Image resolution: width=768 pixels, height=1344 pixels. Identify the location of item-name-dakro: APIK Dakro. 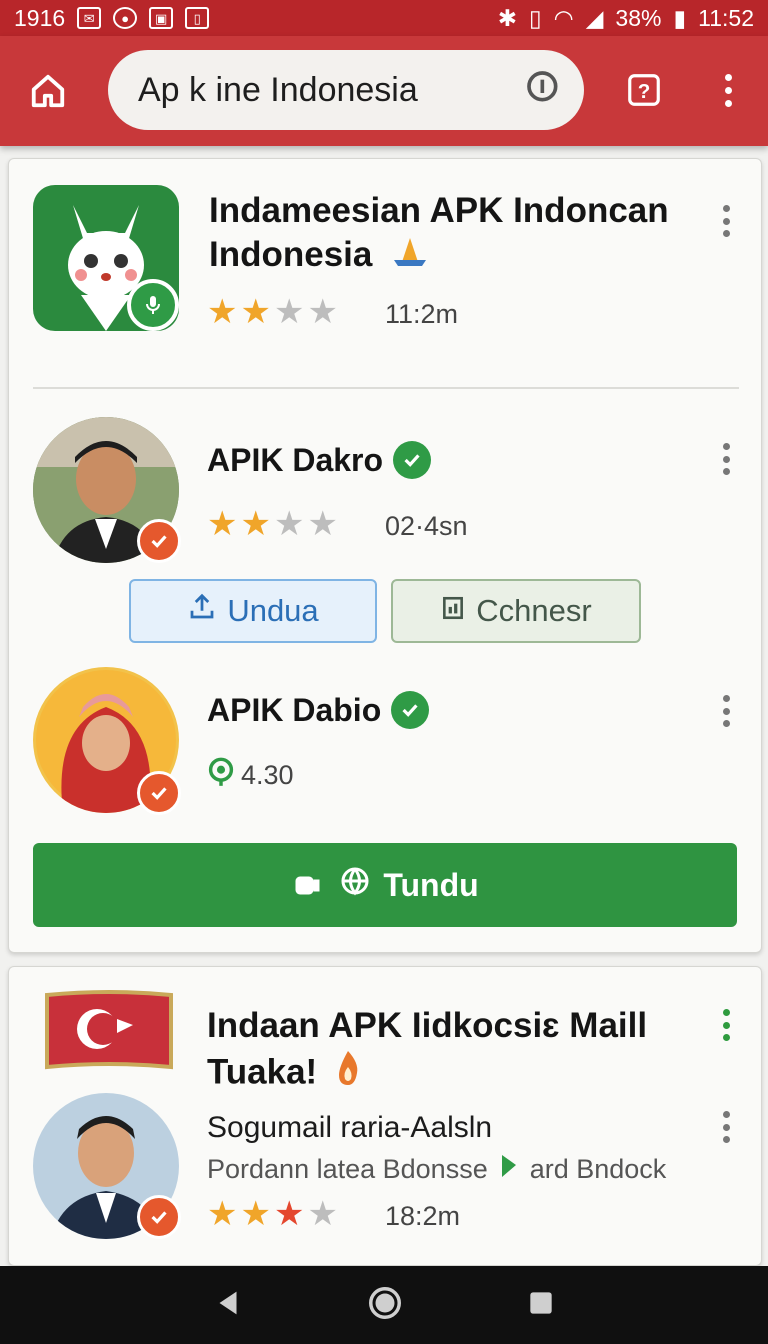
(319, 460).